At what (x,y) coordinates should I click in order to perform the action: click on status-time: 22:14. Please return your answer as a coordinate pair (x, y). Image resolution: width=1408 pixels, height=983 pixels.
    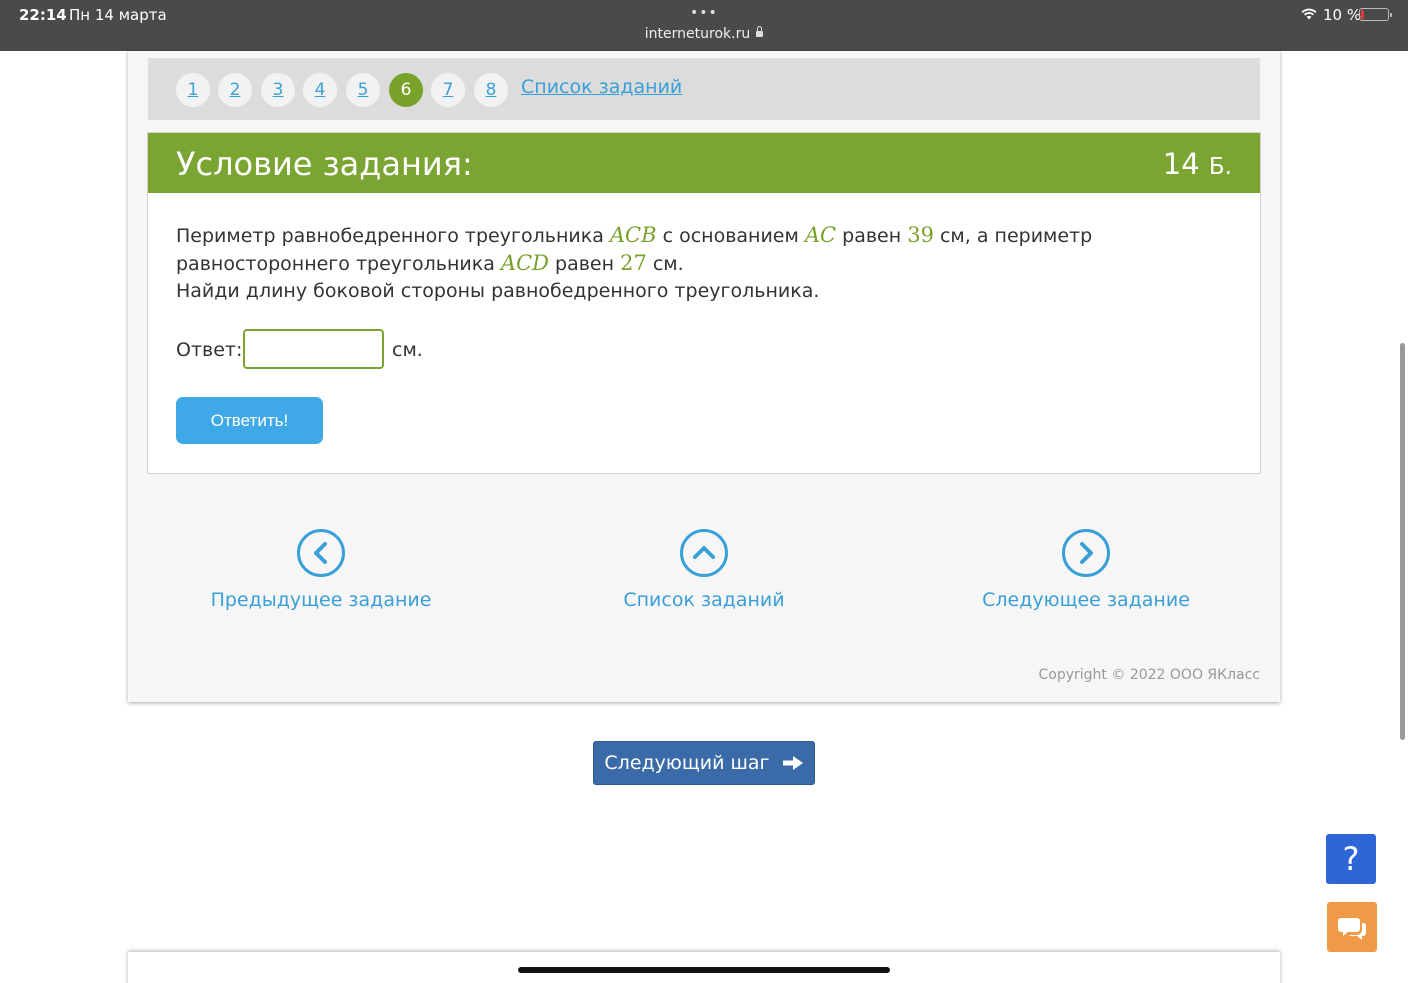
    Looking at the image, I should click on (43, 15).